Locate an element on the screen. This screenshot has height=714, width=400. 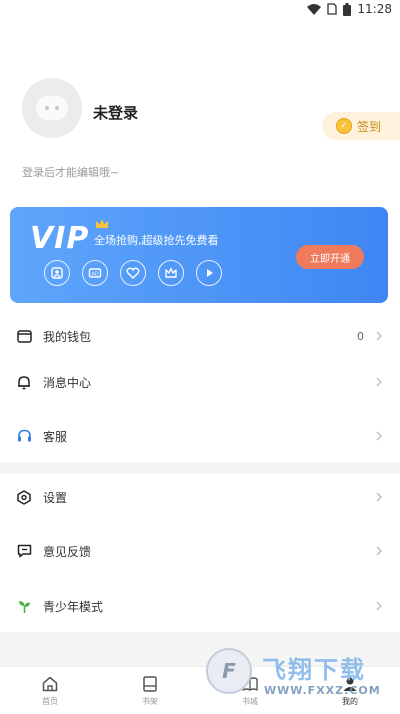
signin-label: 签到 is located at coordinates (369, 126).